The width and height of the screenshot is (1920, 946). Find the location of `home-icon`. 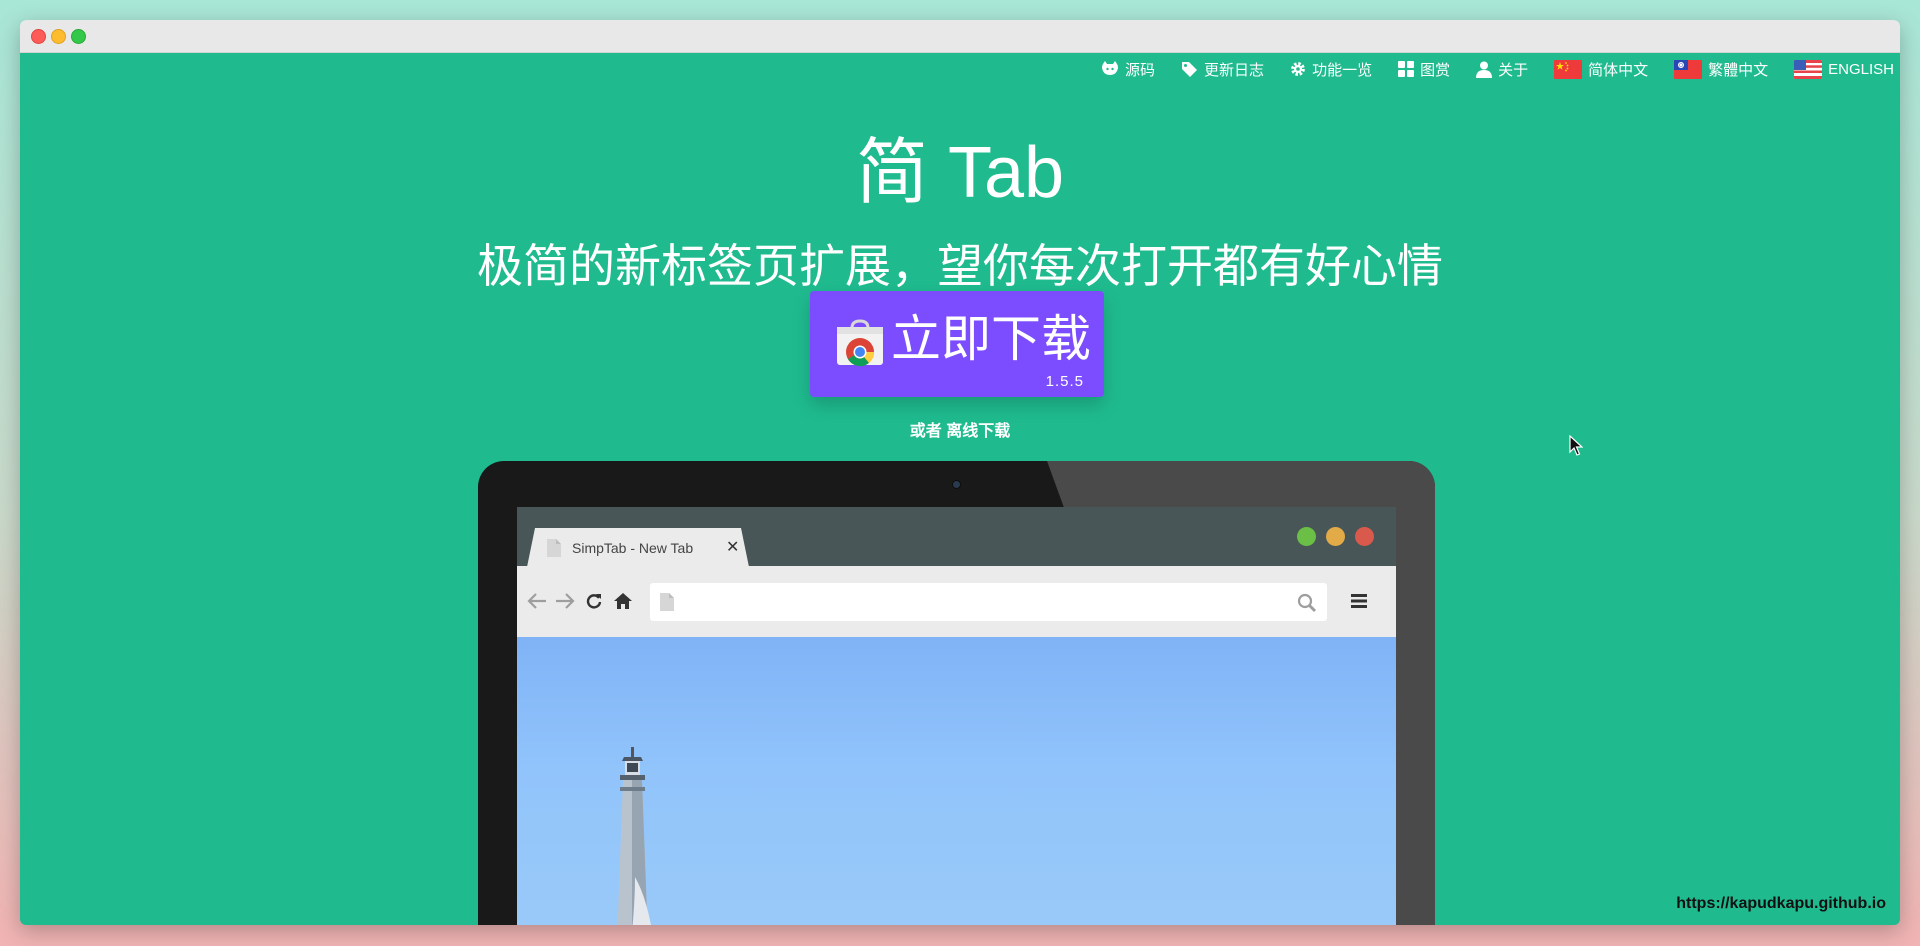

home-icon is located at coordinates (623, 601).